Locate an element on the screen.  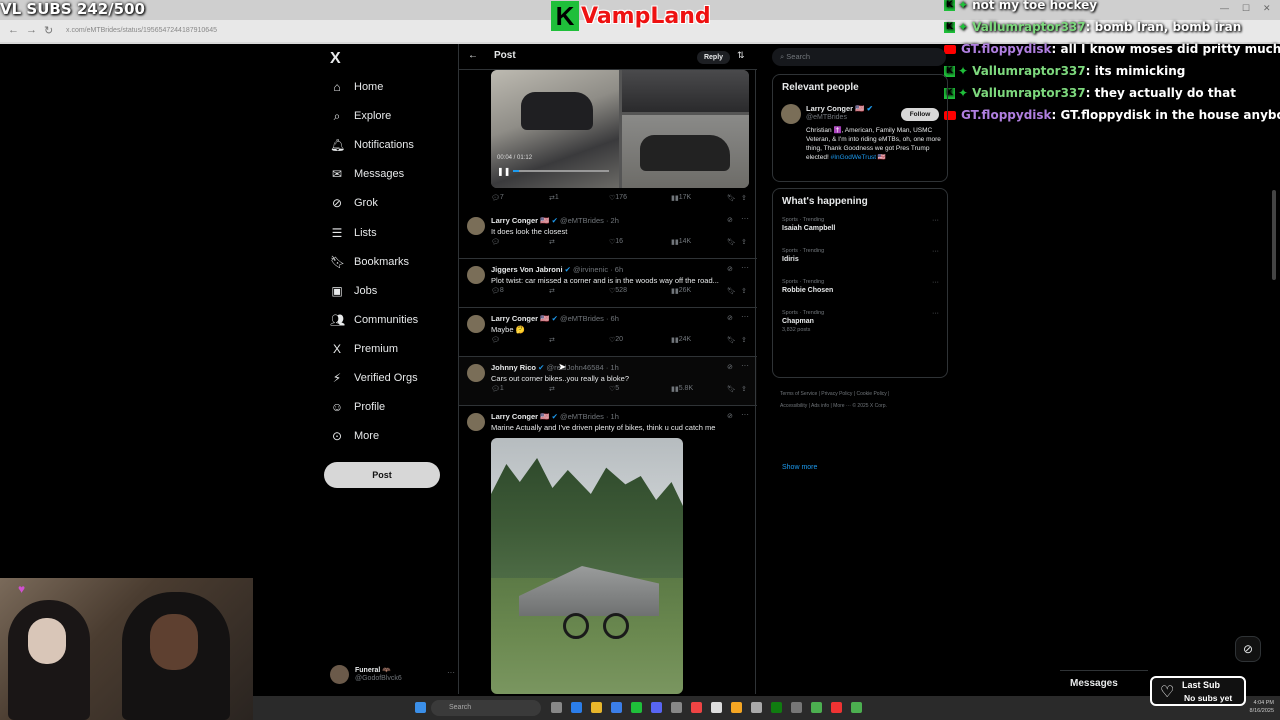
sliders-icon: ⇅ is located at coordinates (741, 55).